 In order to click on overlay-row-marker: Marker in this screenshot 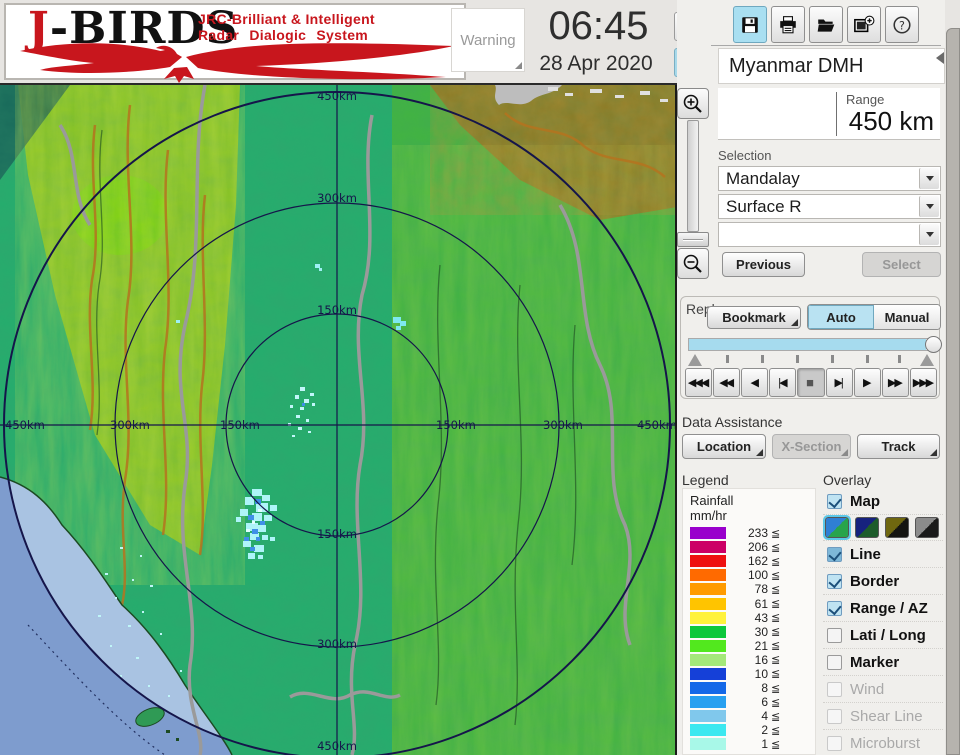, I will do `click(883, 662)`.